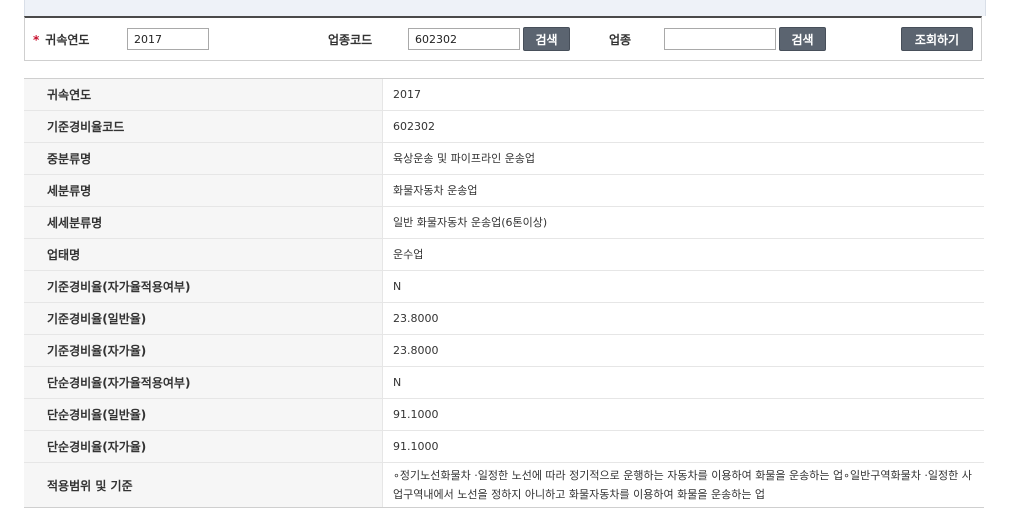  I want to click on year-input, so click(168, 39).